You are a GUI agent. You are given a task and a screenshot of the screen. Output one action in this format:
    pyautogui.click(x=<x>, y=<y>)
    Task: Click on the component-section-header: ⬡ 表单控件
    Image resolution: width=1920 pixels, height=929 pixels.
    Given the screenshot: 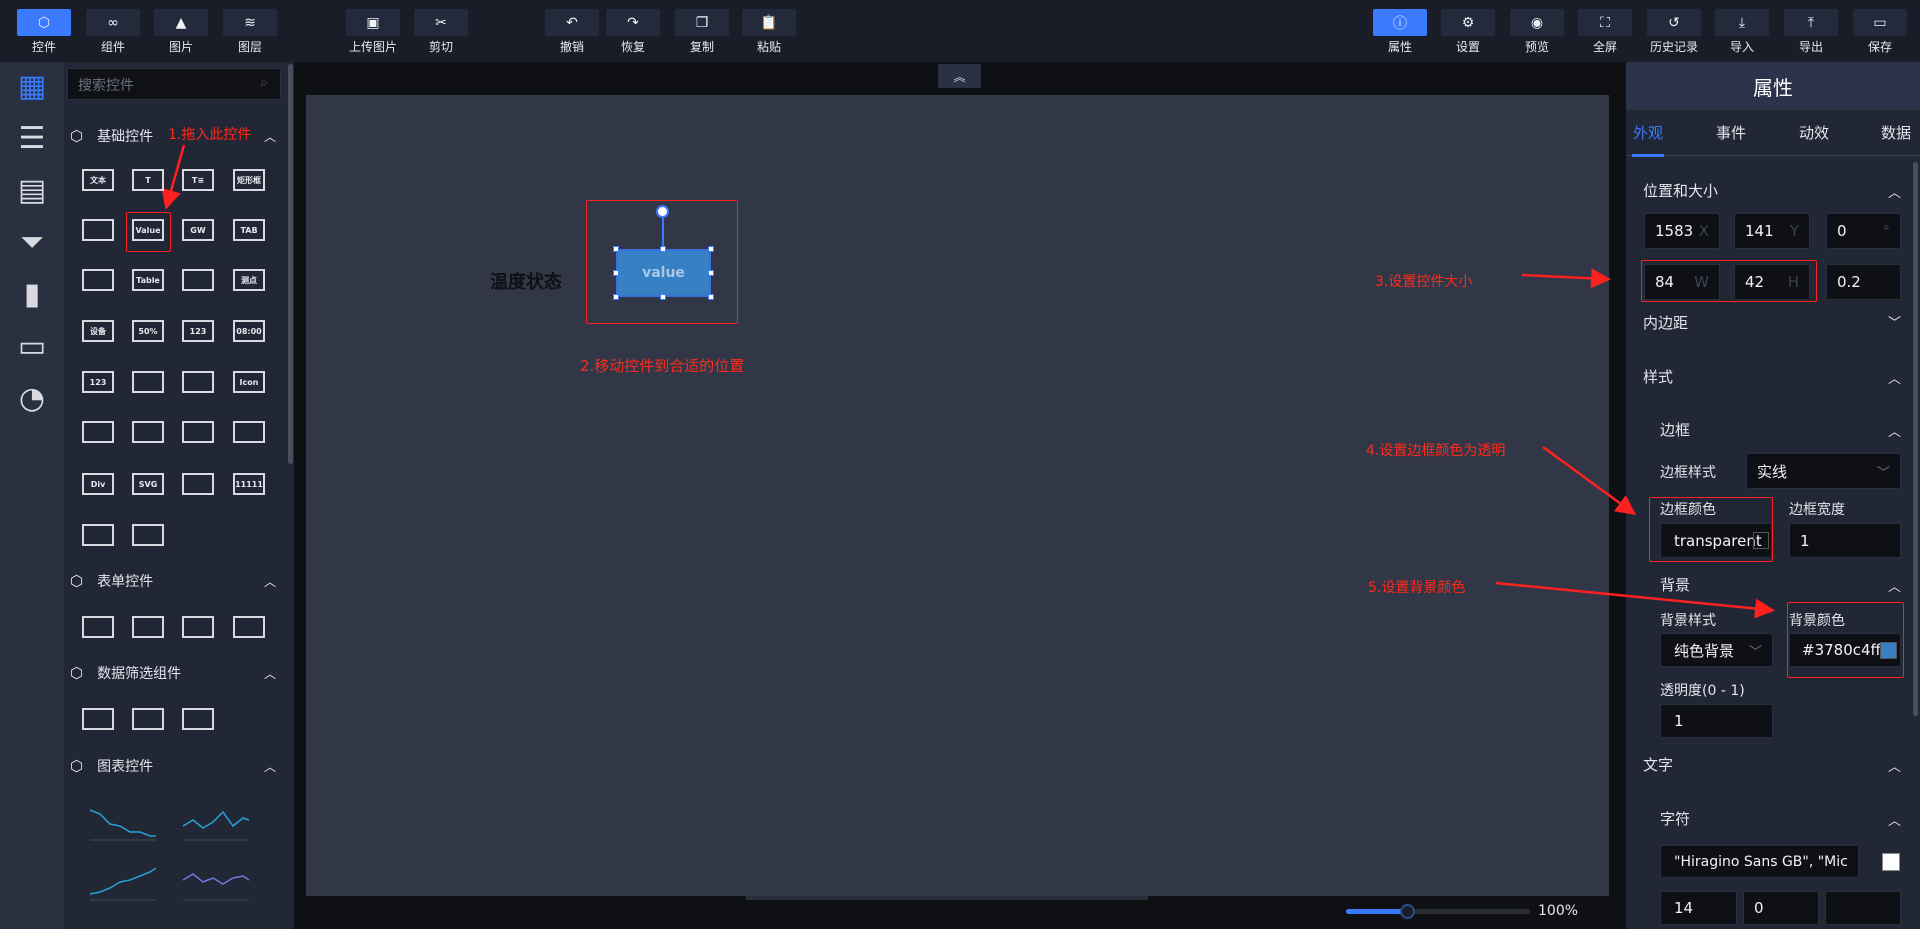 What is the action you would take?
    pyautogui.click(x=111, y=581)
    